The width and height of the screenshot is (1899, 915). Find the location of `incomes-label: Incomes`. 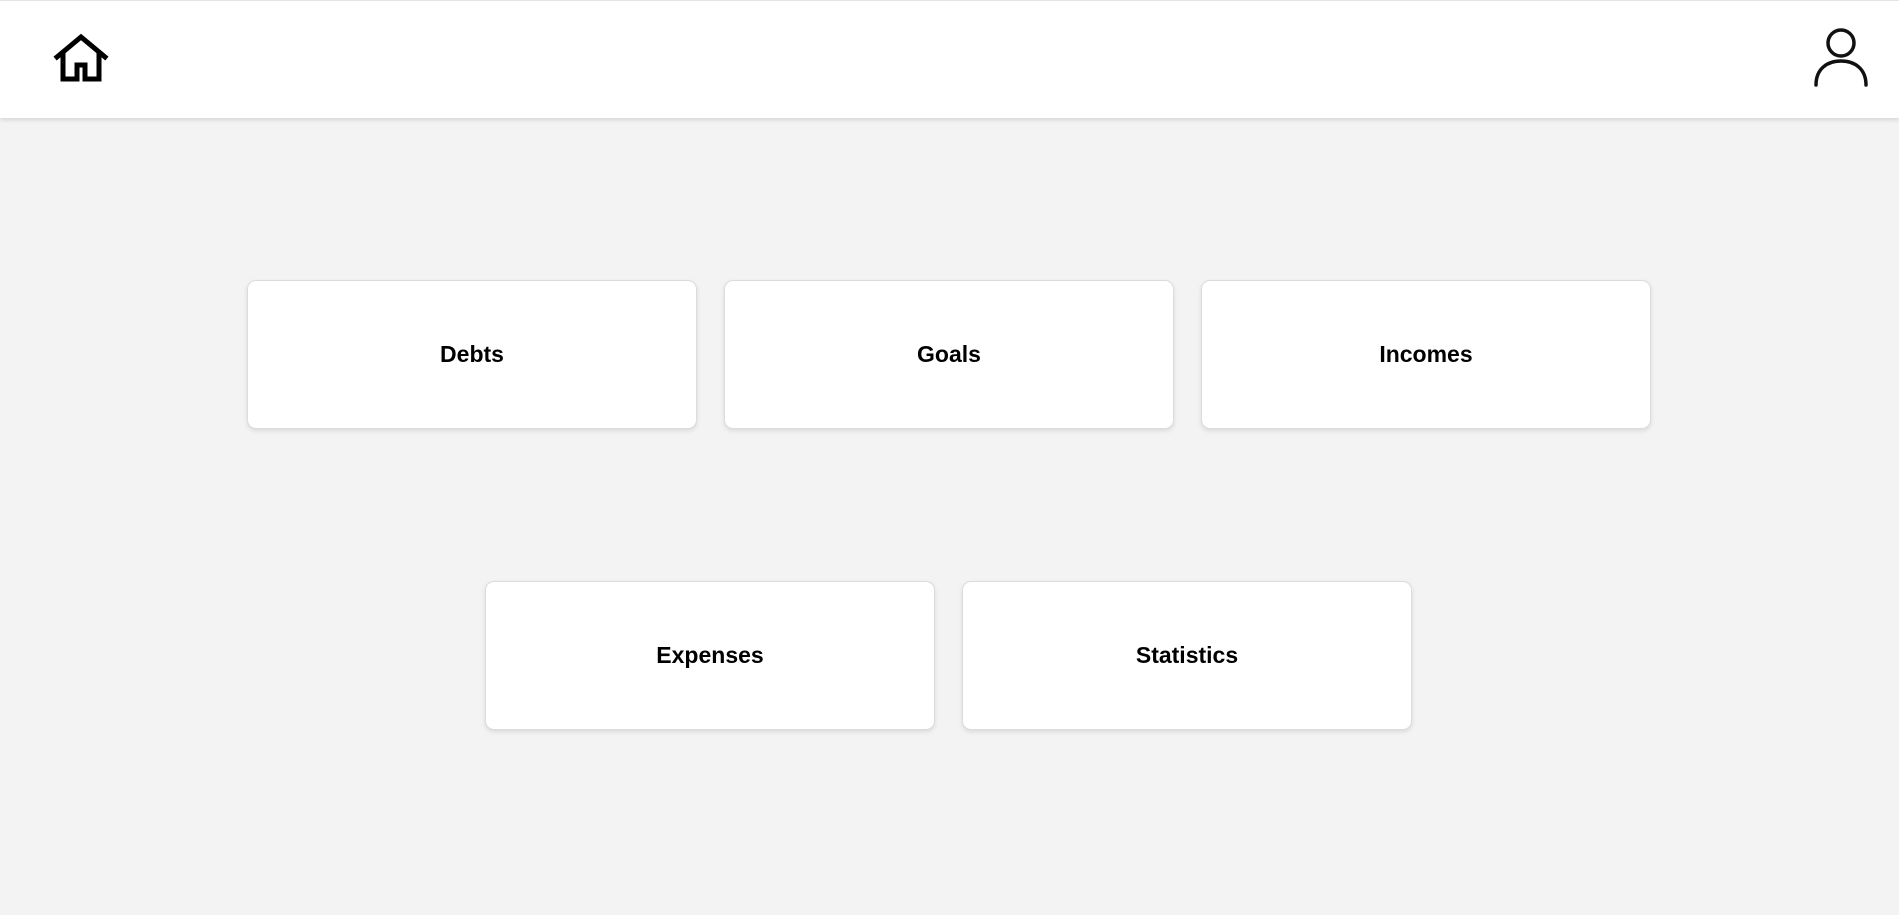

incomes-label: Incomes is located at coordinates (1426, 354).